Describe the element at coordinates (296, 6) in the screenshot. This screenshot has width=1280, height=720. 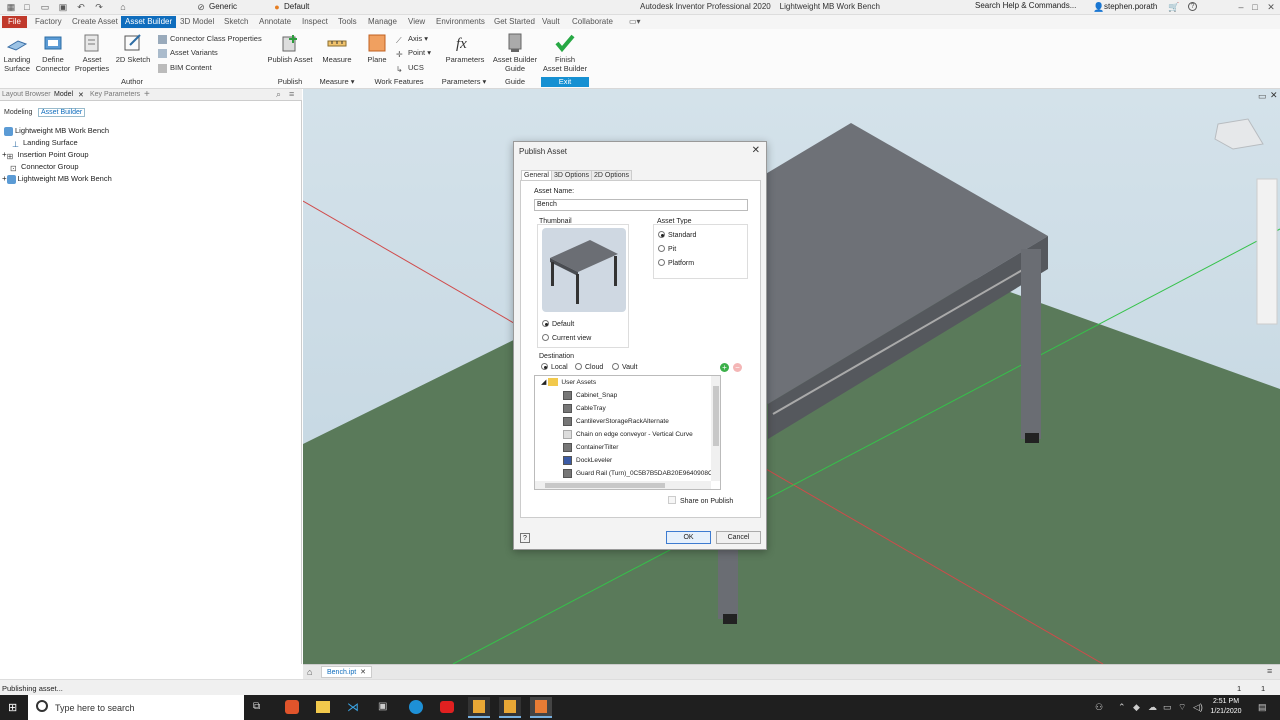
I see `appearance-dropdown: Default` at that location.